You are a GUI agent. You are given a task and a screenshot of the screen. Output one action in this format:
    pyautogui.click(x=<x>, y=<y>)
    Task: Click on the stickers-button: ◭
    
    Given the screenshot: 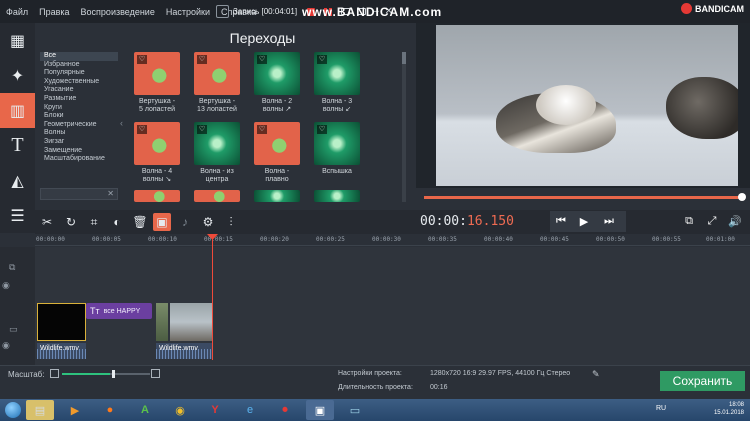 What is the action you would take?
    pyautogui.click(x=17, y=180)
    